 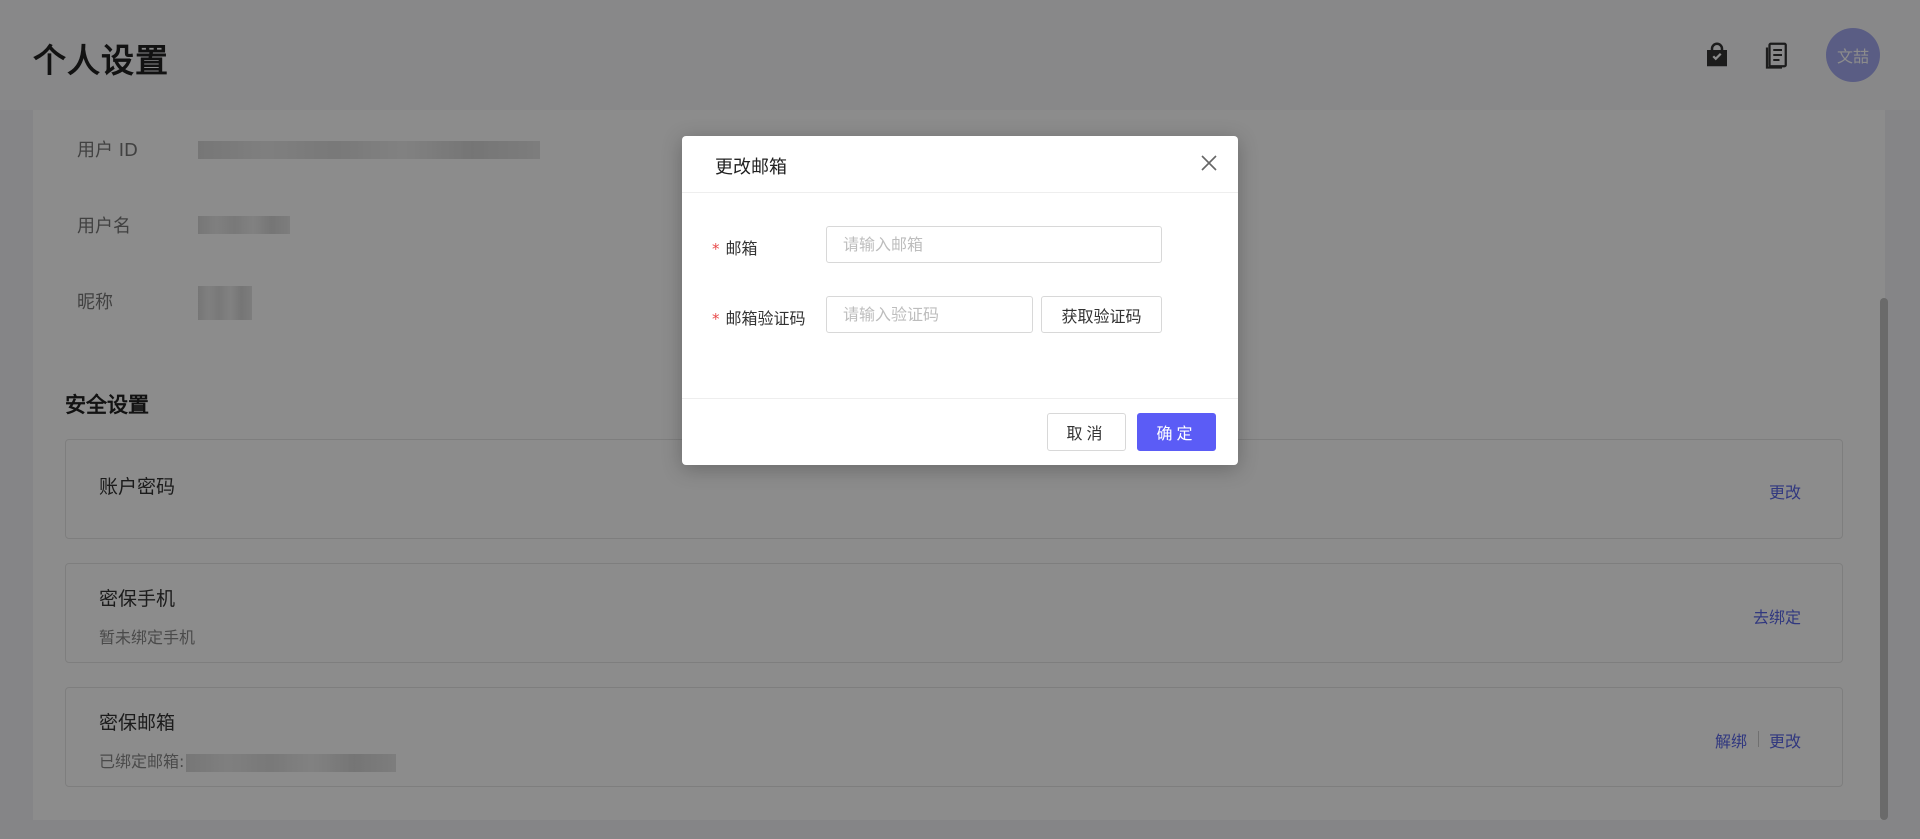 What do you see at coordinates (1101, 314) in the screenshot?
I see `get-code-button: 获取验证码` at bounding box center [1101, 314].